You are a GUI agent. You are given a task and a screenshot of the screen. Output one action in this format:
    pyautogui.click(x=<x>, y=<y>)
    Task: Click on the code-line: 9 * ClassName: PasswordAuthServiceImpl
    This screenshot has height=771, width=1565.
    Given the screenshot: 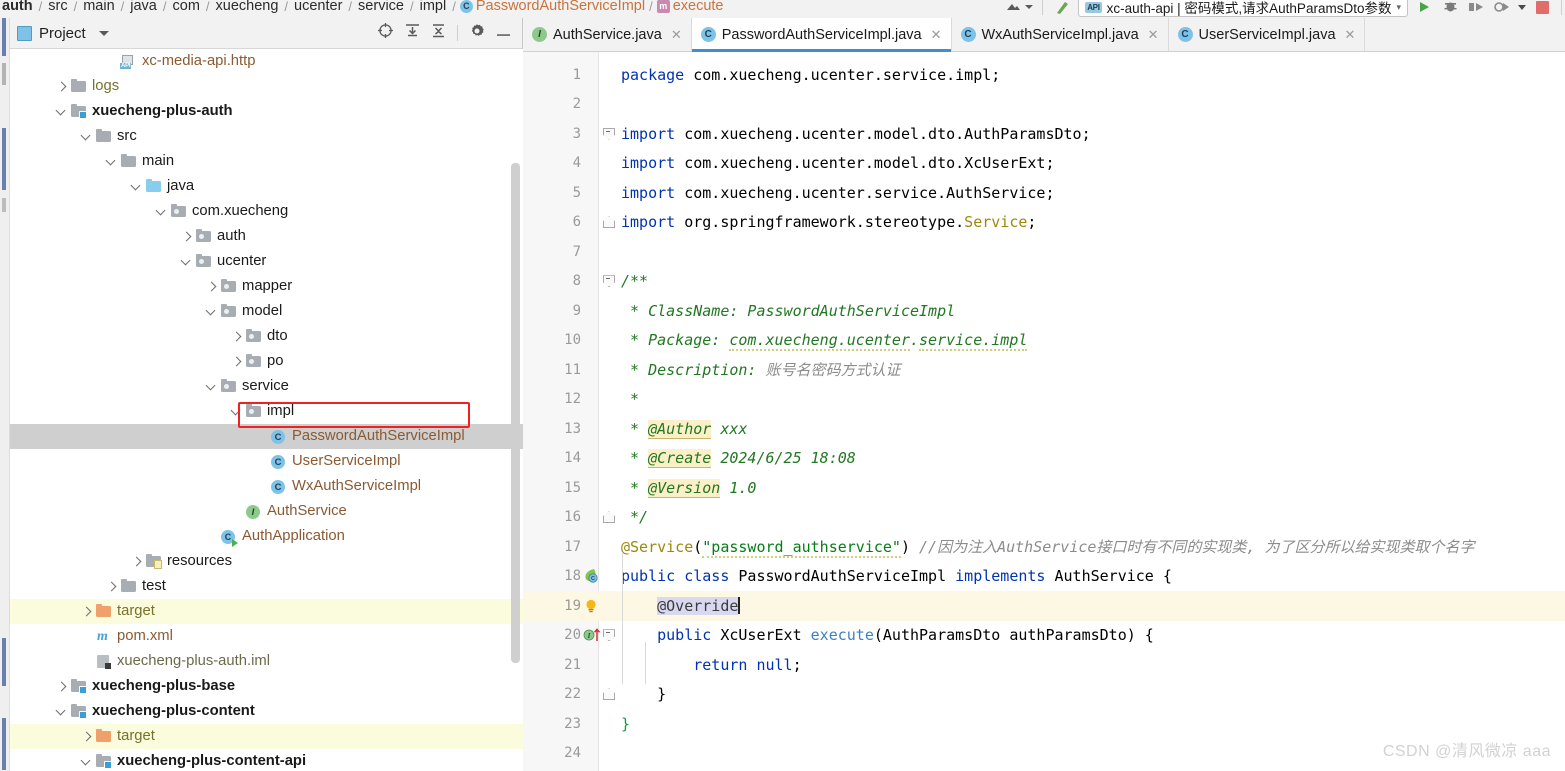 What is the action you would take?
    pyautogui.click(x=1044, y=311)
    